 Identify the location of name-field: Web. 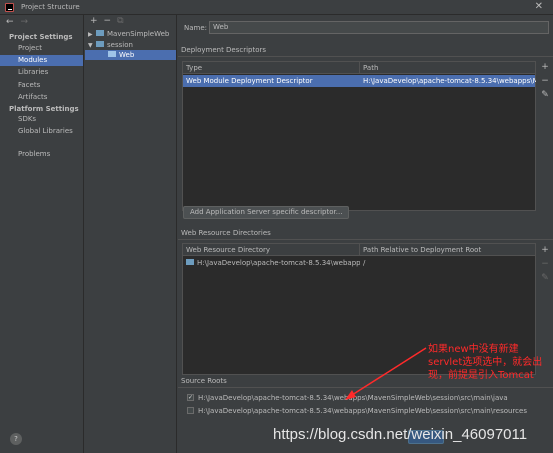
(379, 27).